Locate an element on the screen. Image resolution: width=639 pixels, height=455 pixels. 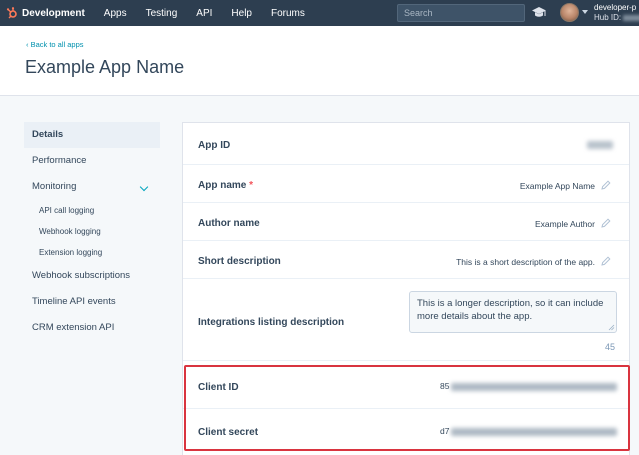
client-id-label: Client ID is located at coordinates (218, 387).